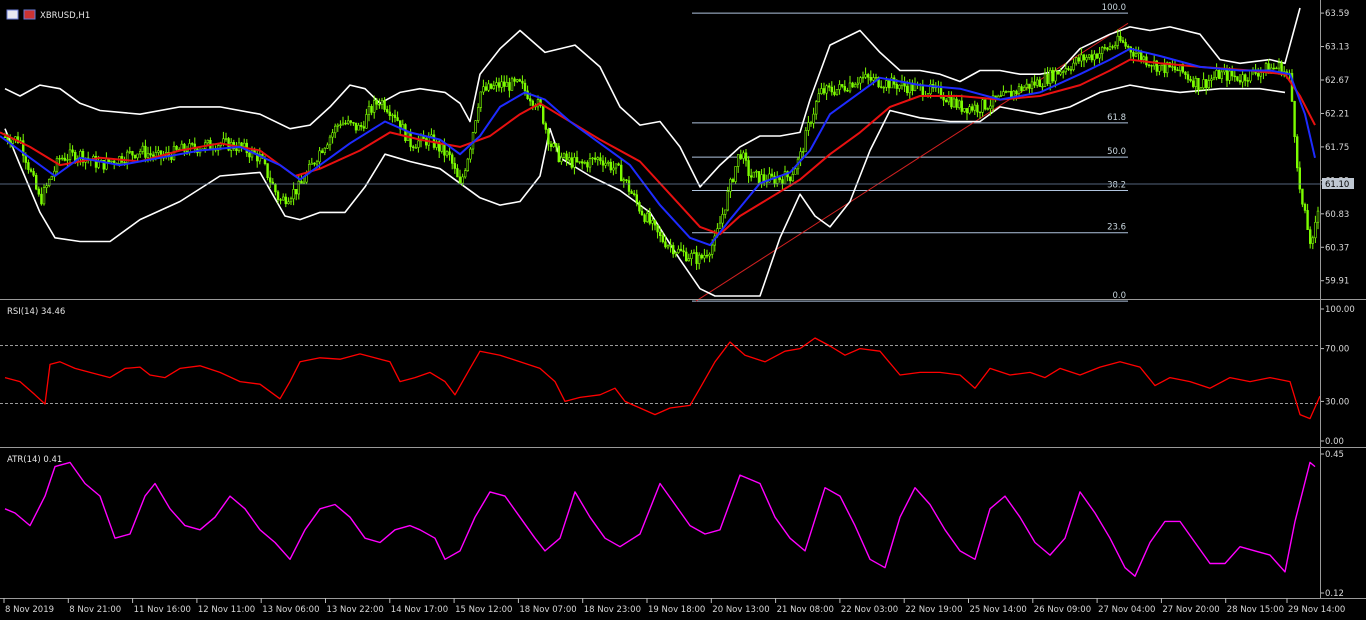 The image size is (1366, 620). Describe the element at coordinates (1334, 594) in the screenshot. I see `atr-tick-label: 0.12` at that location.